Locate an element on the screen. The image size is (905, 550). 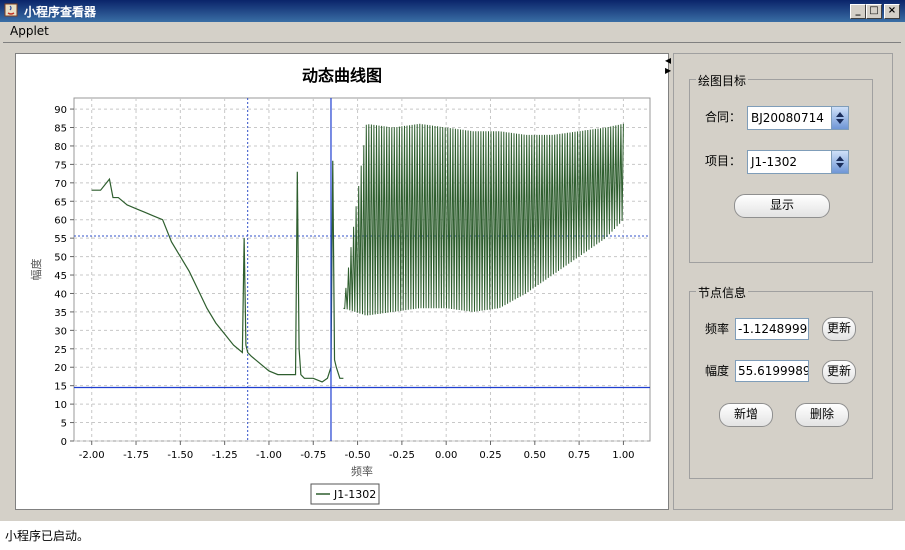
amp-label: 幅度 is located at coordinates (717, 371).